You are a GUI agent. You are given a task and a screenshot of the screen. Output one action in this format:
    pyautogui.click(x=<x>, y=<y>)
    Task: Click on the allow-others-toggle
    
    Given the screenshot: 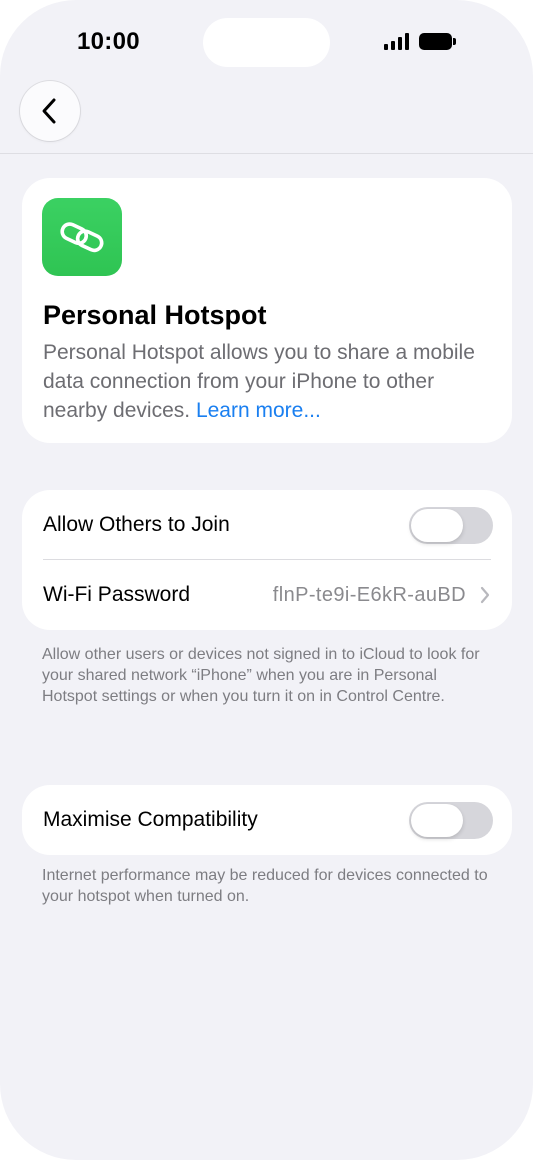 What is the action you would take?
    pyautogui.click(x=451, y=525)
    